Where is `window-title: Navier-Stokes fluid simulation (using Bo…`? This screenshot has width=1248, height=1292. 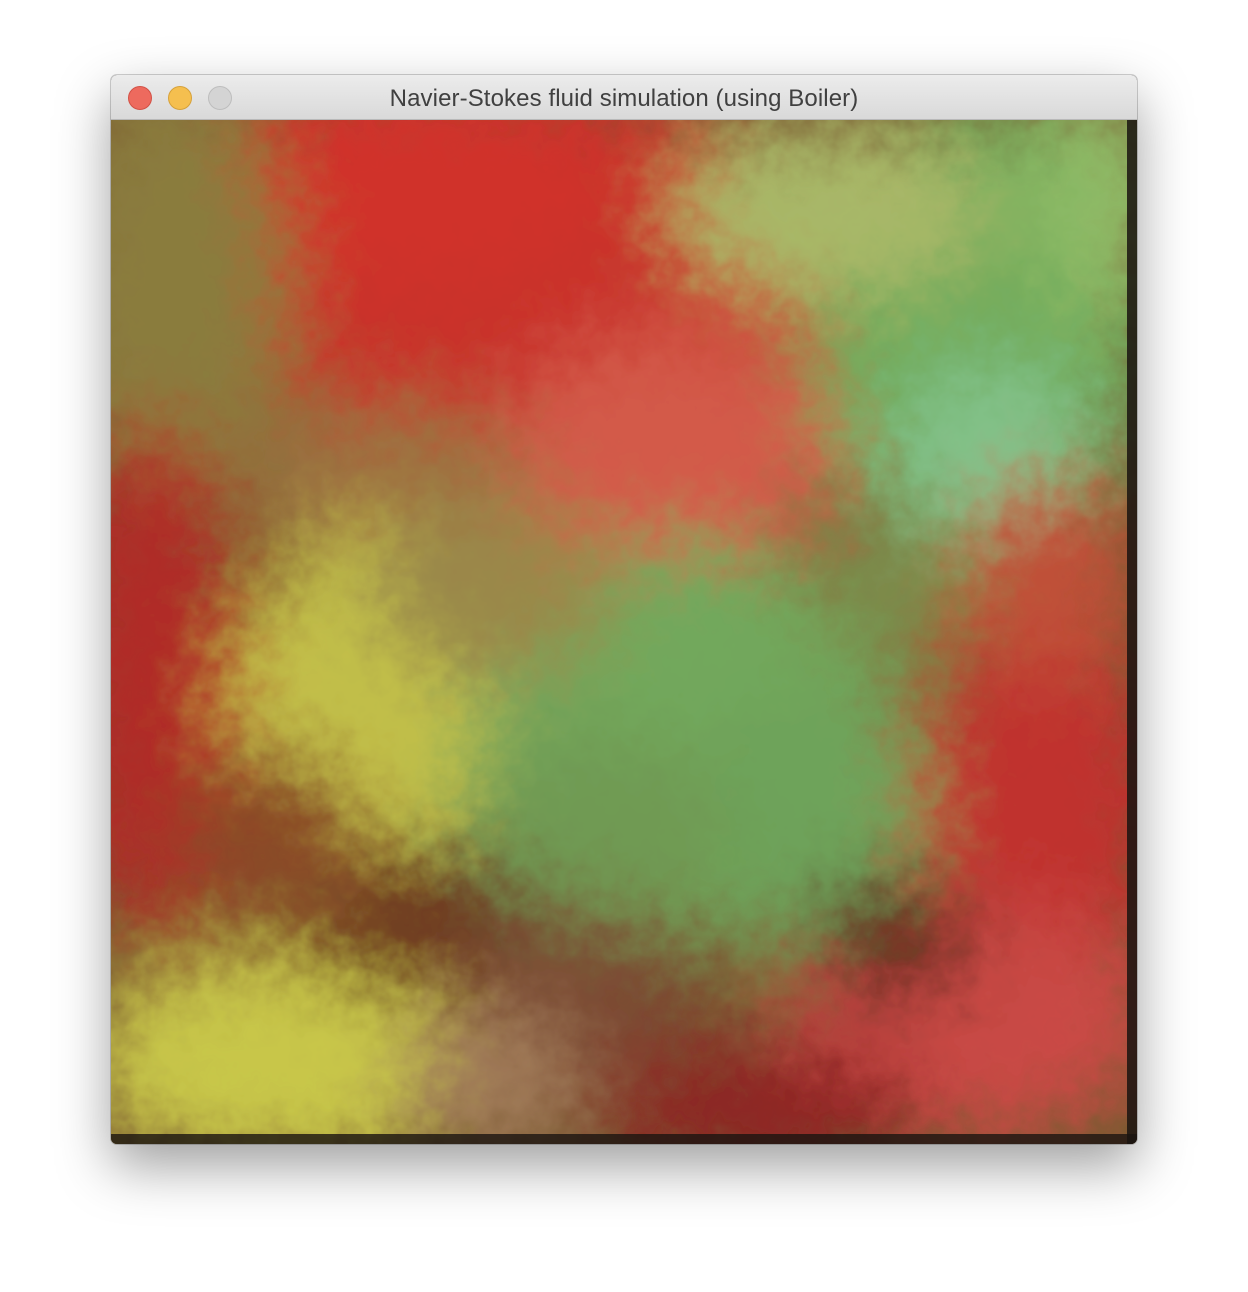 window-title: Navier-Stokes fluid simulation (using Bo… is located at coordinates (624, 98).